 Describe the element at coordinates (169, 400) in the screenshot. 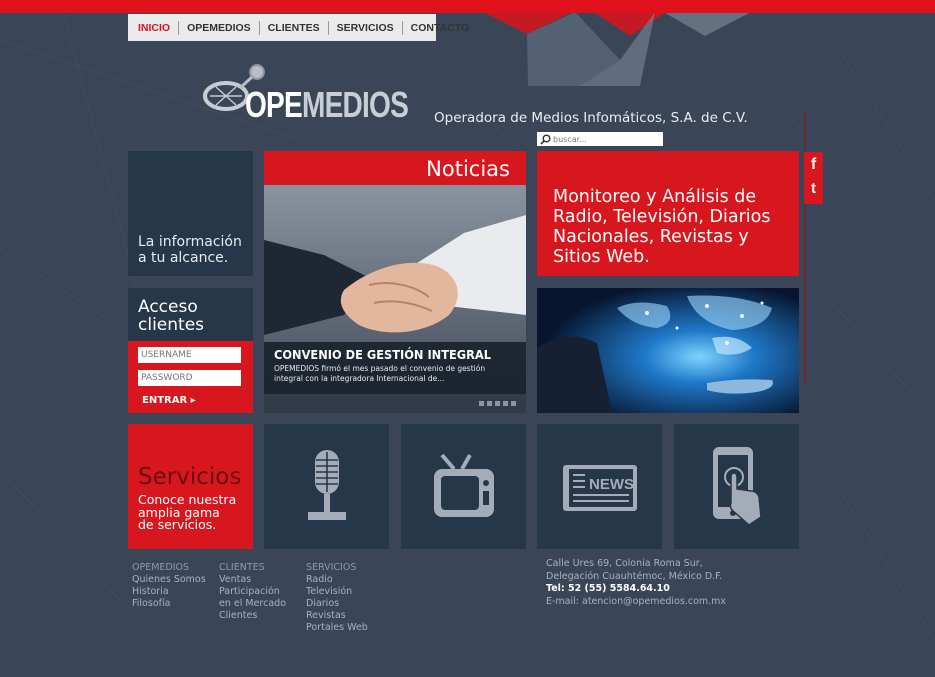

I see `enter-button: ENTRAR ▸` at that location.